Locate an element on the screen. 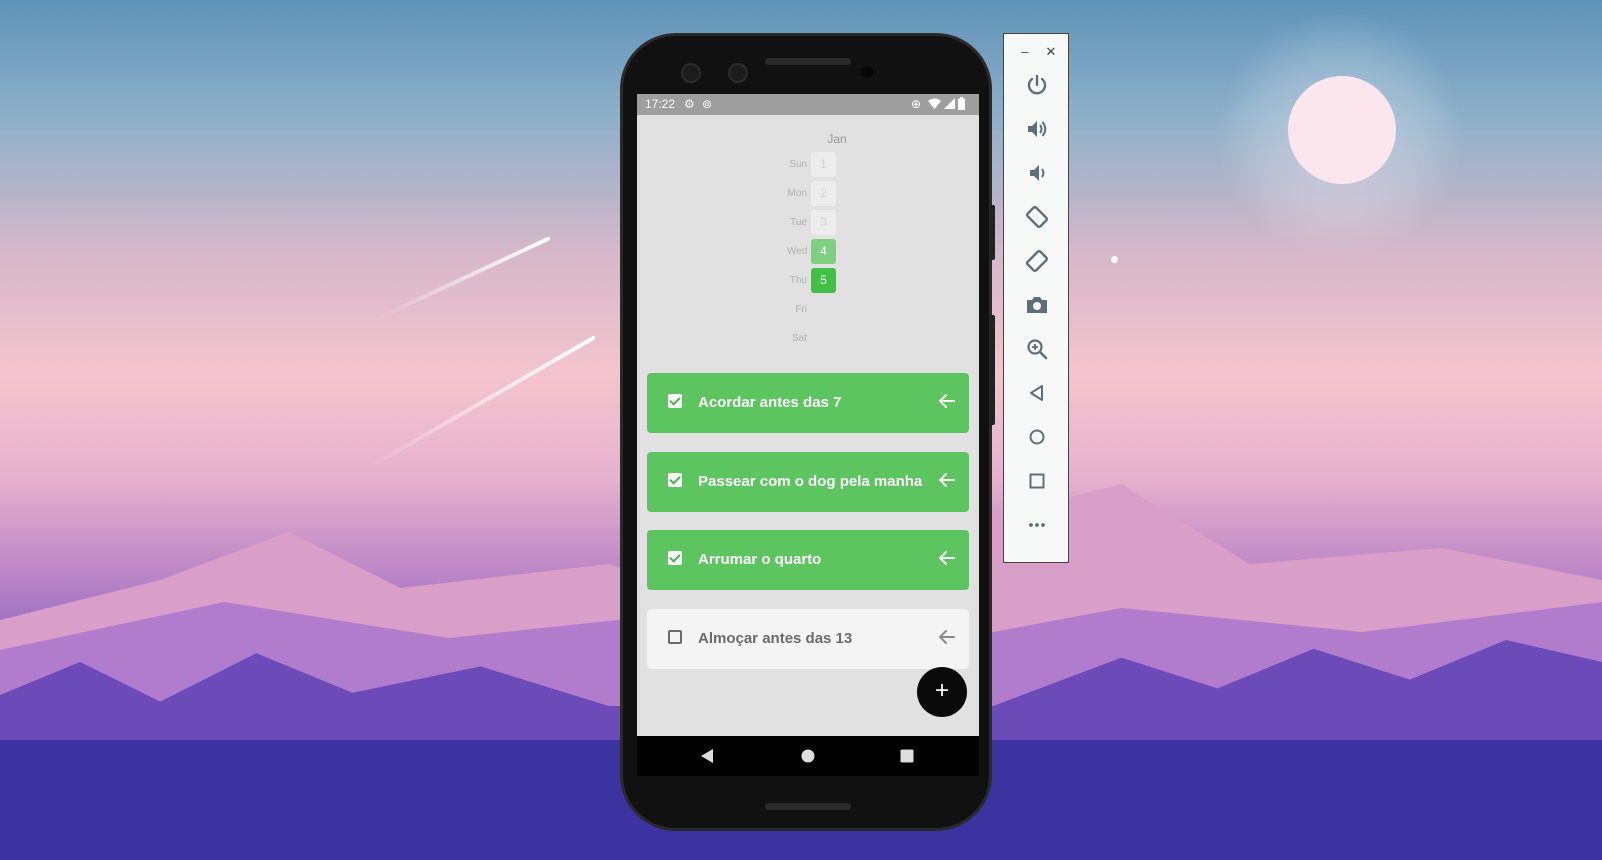  task-card: Acordar antes das 7 is located at coordinates (808, 403).